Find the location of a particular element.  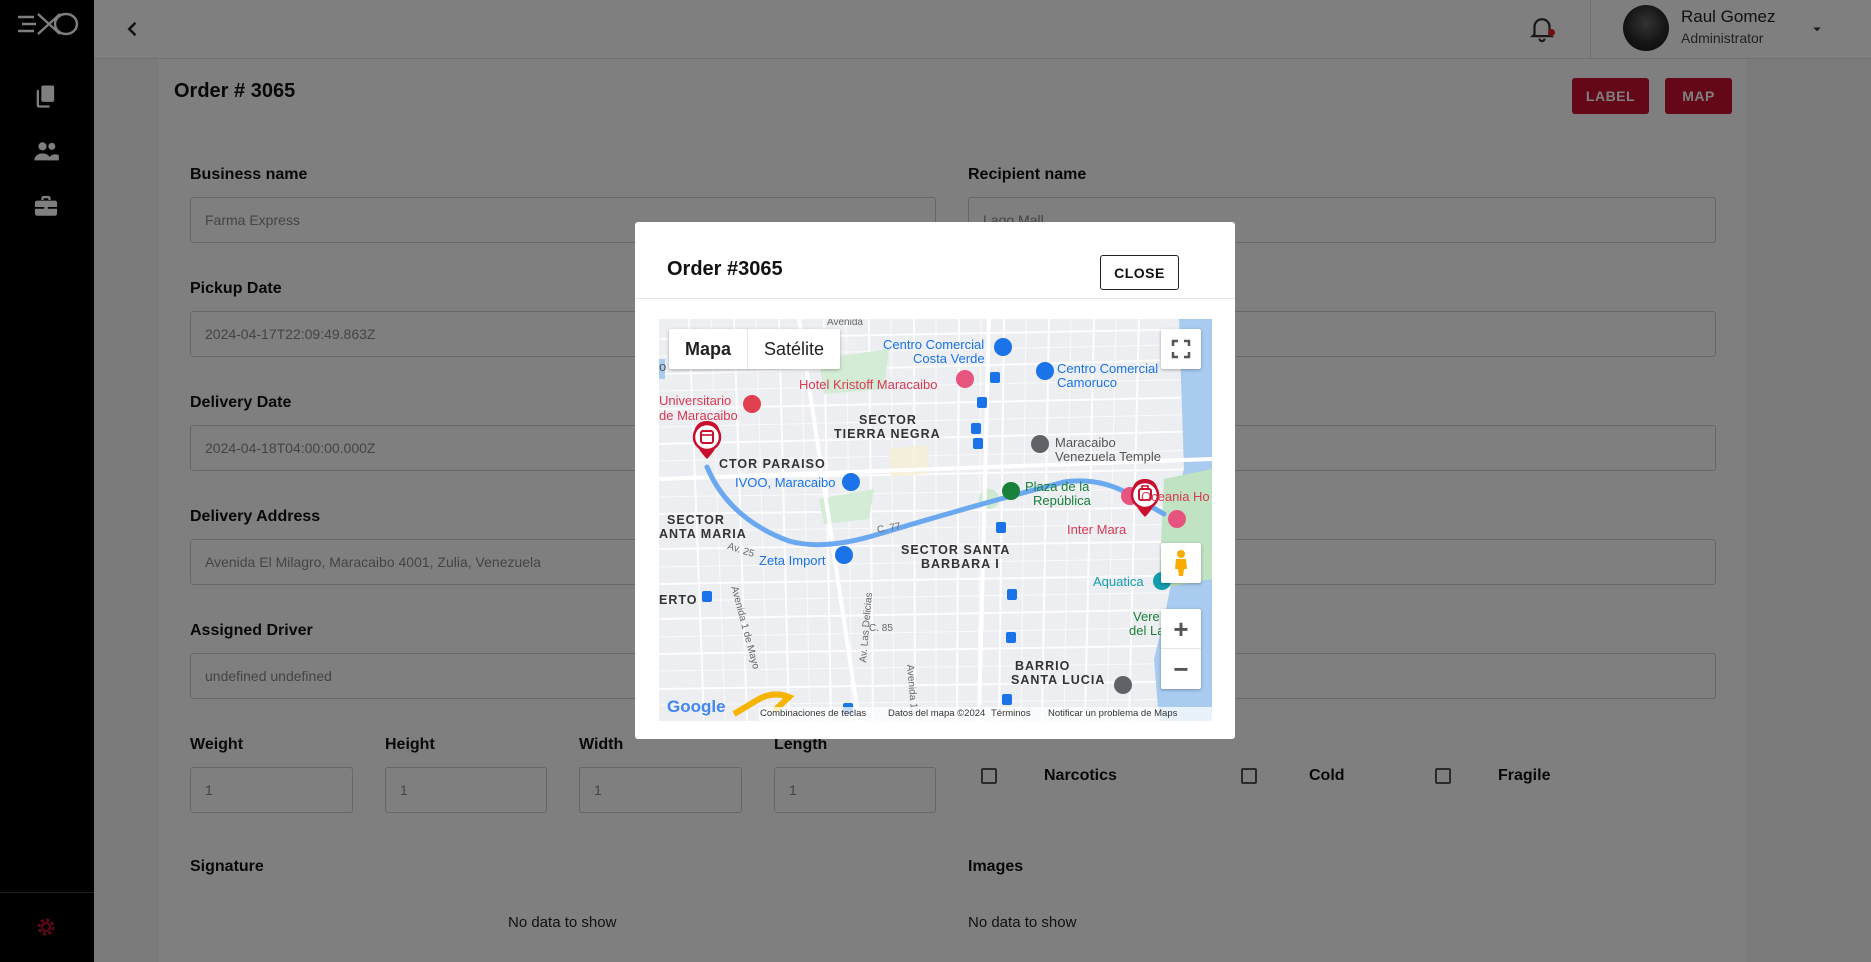

map-label-zeta-import: Zeta Import is located at coordinates (792, 560).